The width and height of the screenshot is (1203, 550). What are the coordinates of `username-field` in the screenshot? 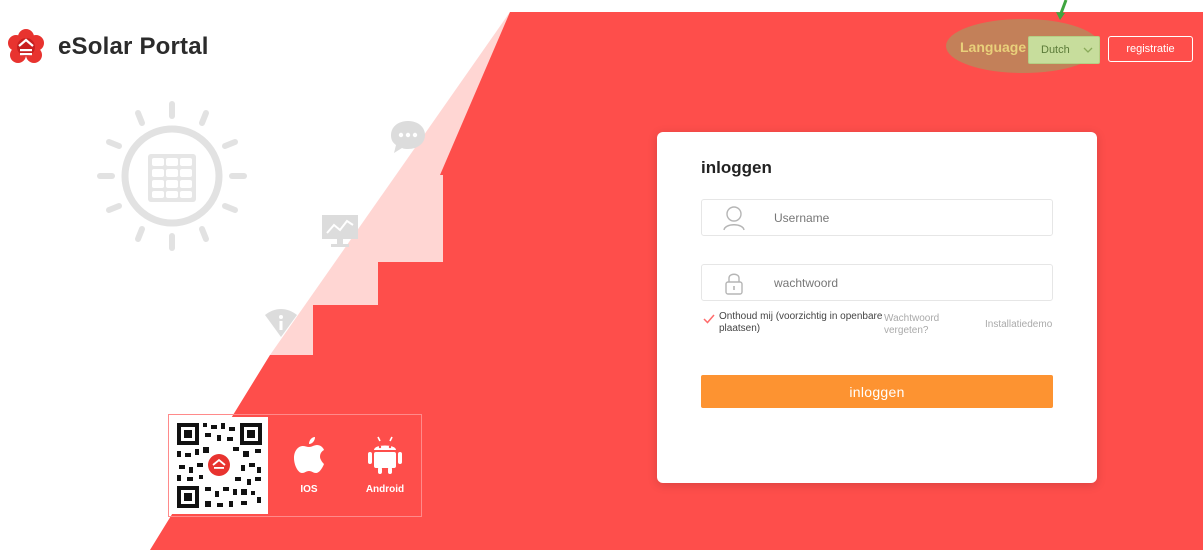 It's located at (877, 217).